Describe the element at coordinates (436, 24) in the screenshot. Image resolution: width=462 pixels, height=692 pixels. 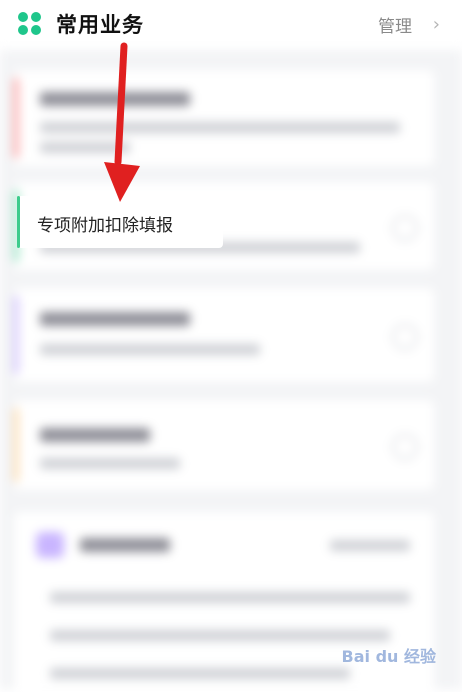
I see `chevron-right-icon: ›` at that location.